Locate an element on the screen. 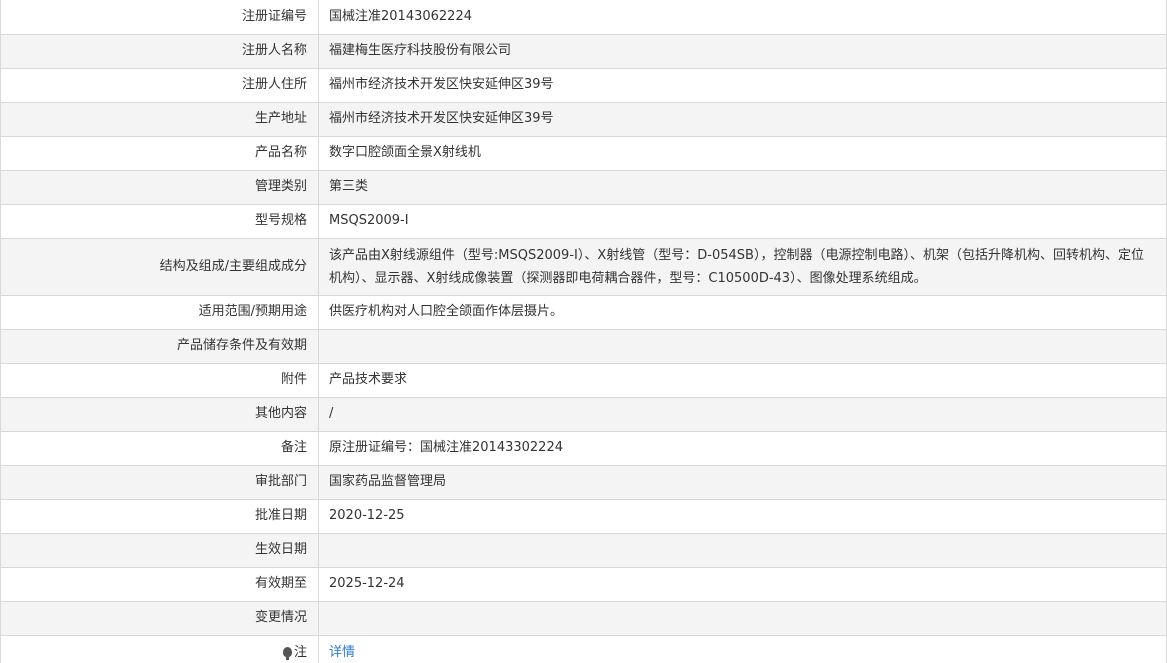 The image size is (1167, 663). field-label: 其他内容 is located at coordinates (159, 414).